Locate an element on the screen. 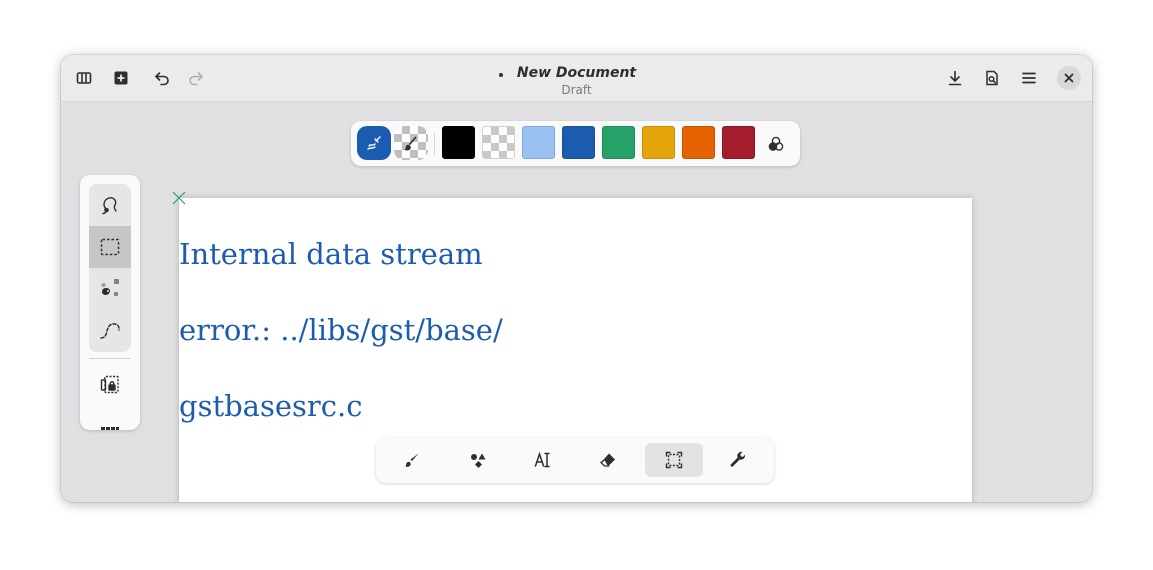 The height and width of the screenshot is (570, 1153). tools-category-button is located at coordinates (738, 460).